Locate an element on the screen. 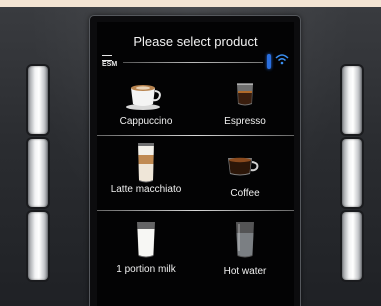 The image size is (381, 306). wifi-icon is located at coordinates (282, 59).